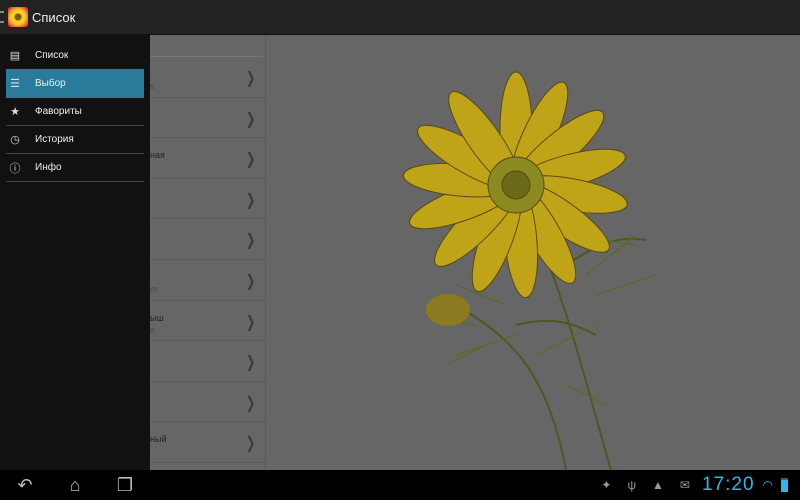  Describe the element at coordinates (207, 280) in the screenshot. I see `list-item: er ❯` at that location.